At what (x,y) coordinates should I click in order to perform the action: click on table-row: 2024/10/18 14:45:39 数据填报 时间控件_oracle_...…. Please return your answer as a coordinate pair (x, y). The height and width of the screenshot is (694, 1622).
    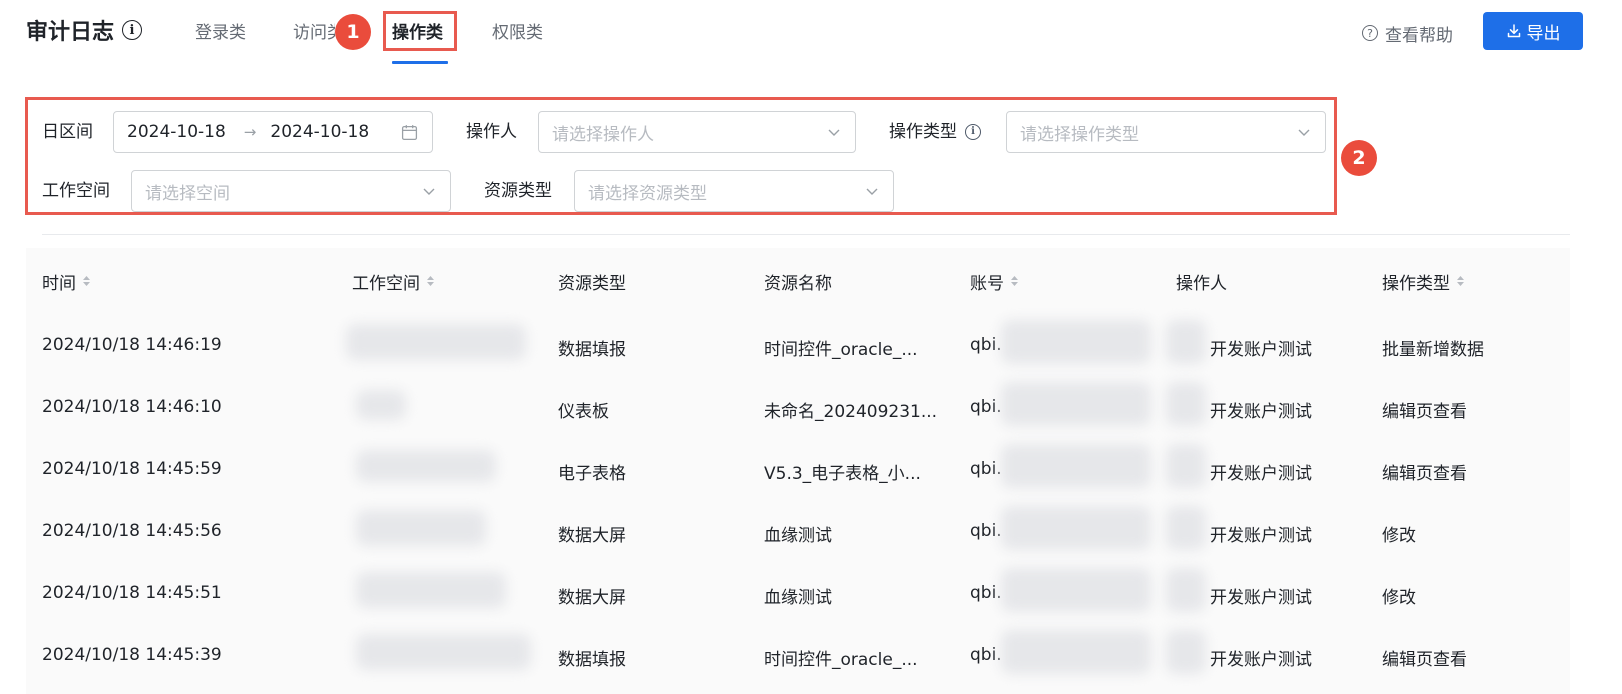
    Looking at the image, I should click on (798, 656).